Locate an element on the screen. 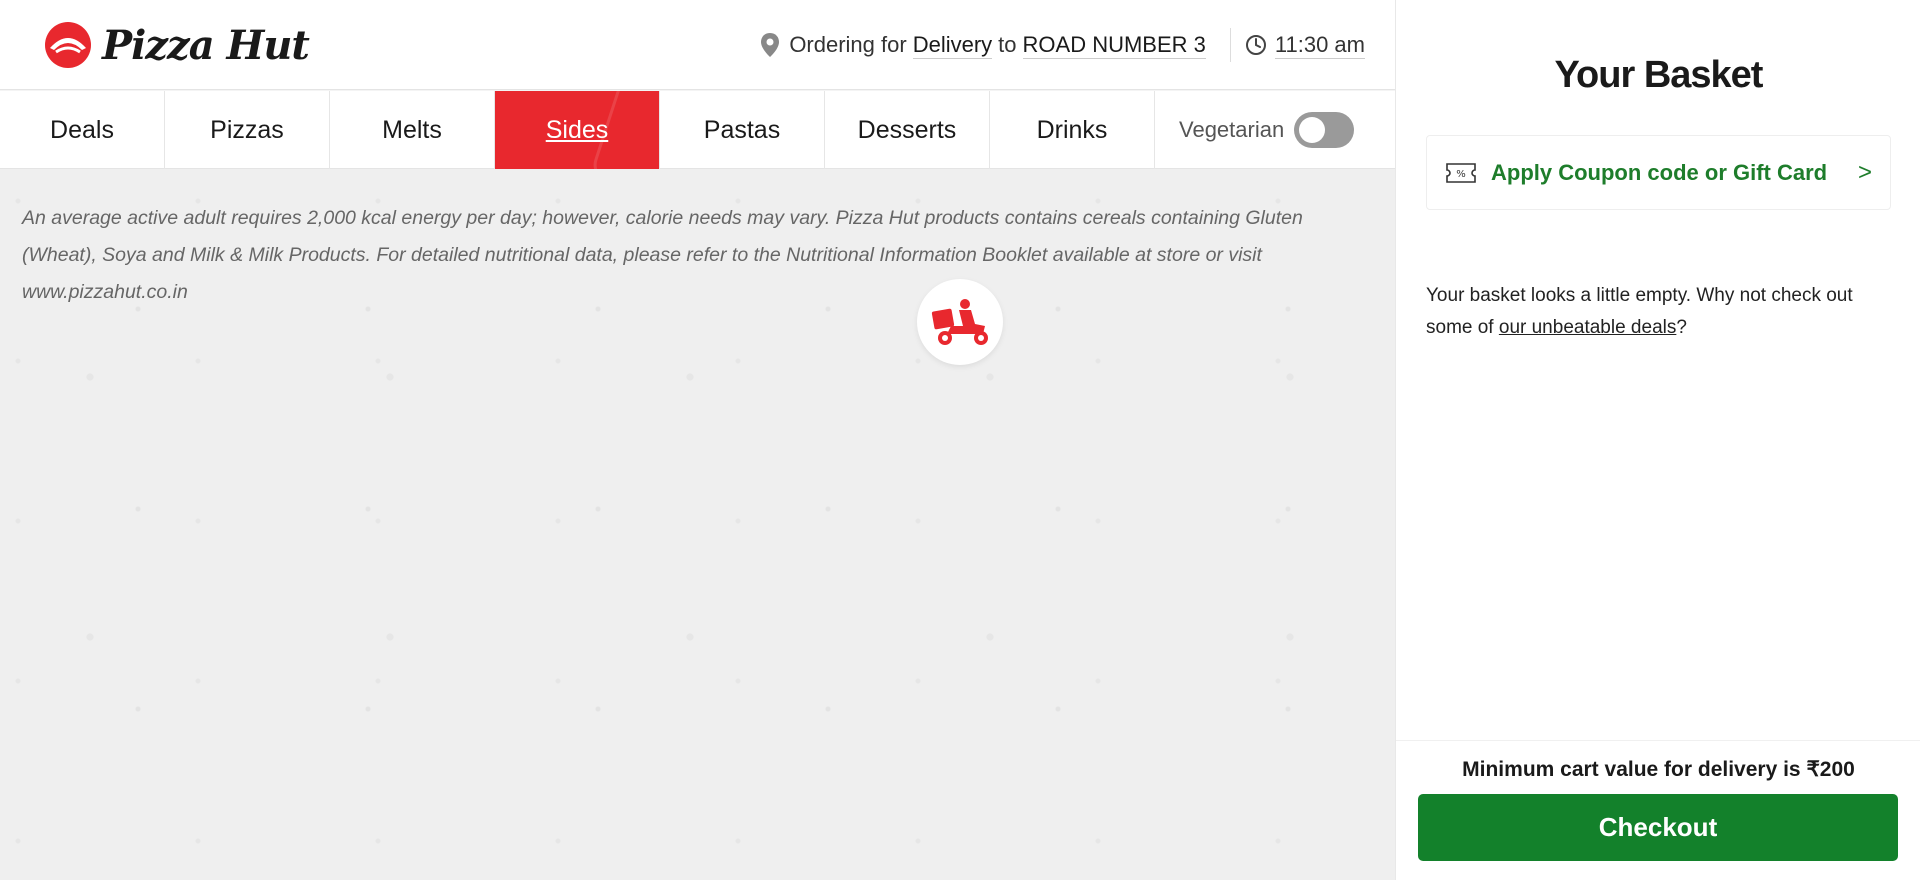 Image resolution: width=1920 pixels, height=880 pixels. nav-item-pastas: Pastas is located at coordinates (742, 130).